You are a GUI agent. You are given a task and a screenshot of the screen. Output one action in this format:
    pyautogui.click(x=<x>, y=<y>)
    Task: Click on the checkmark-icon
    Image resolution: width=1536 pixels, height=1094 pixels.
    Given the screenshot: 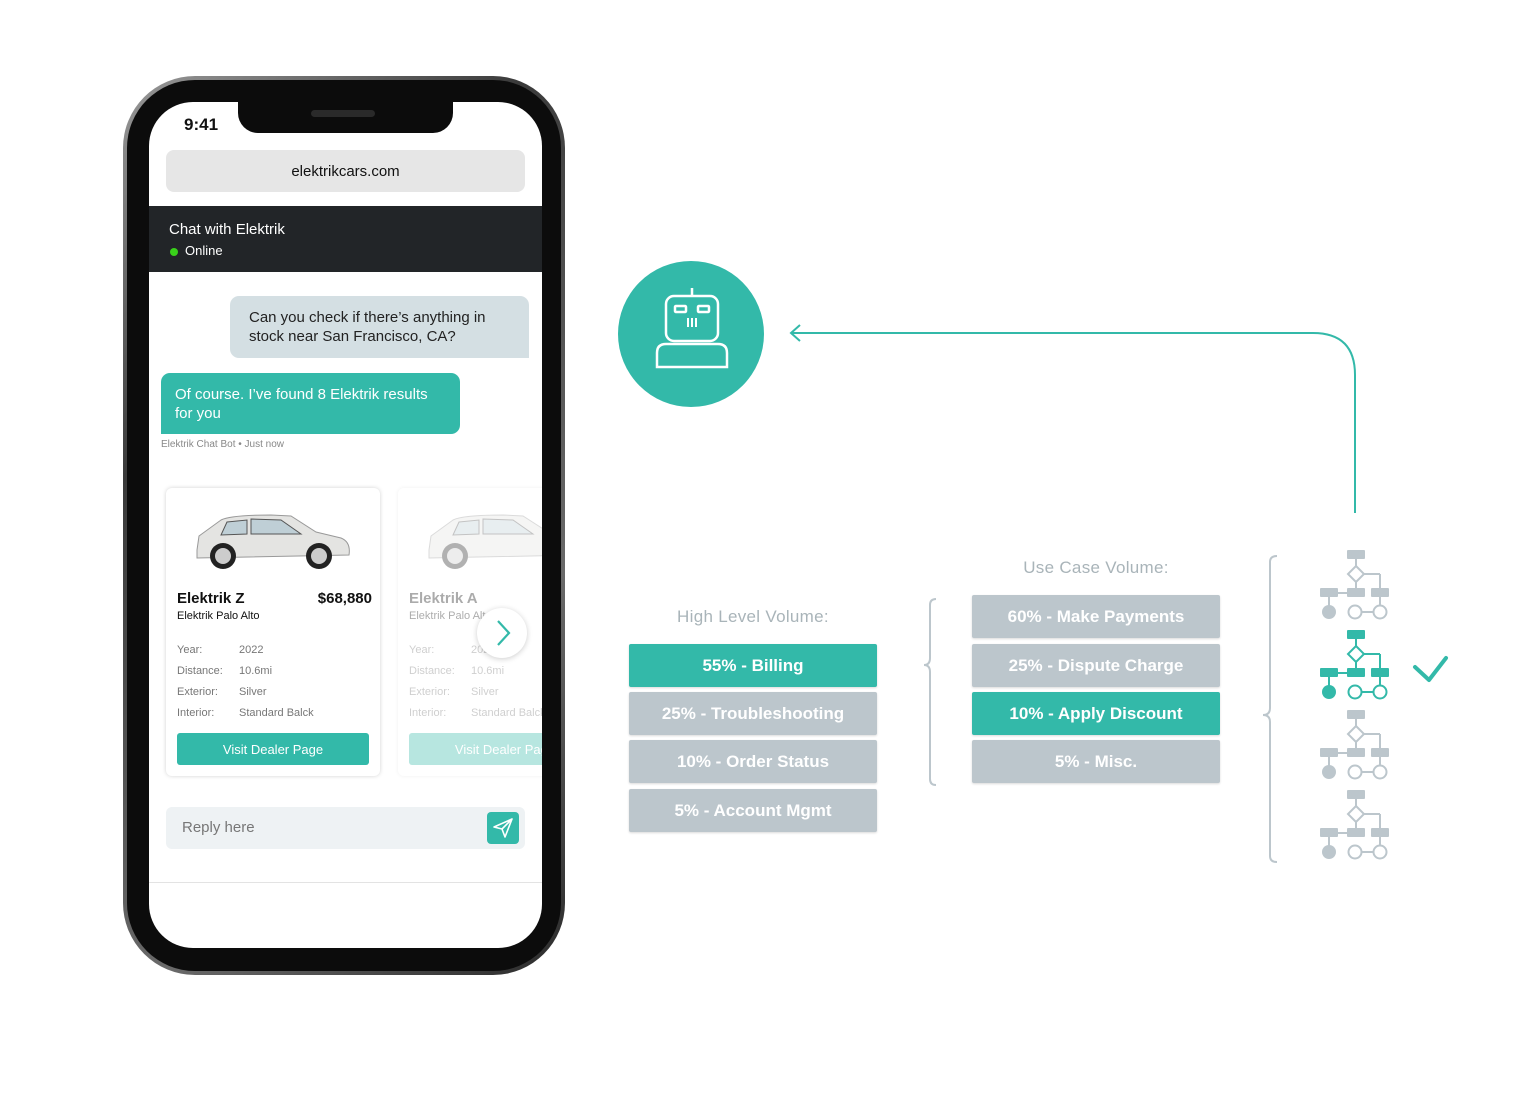 What is the action you would take?
    pyautogui.click(x=1430, y=669)
    